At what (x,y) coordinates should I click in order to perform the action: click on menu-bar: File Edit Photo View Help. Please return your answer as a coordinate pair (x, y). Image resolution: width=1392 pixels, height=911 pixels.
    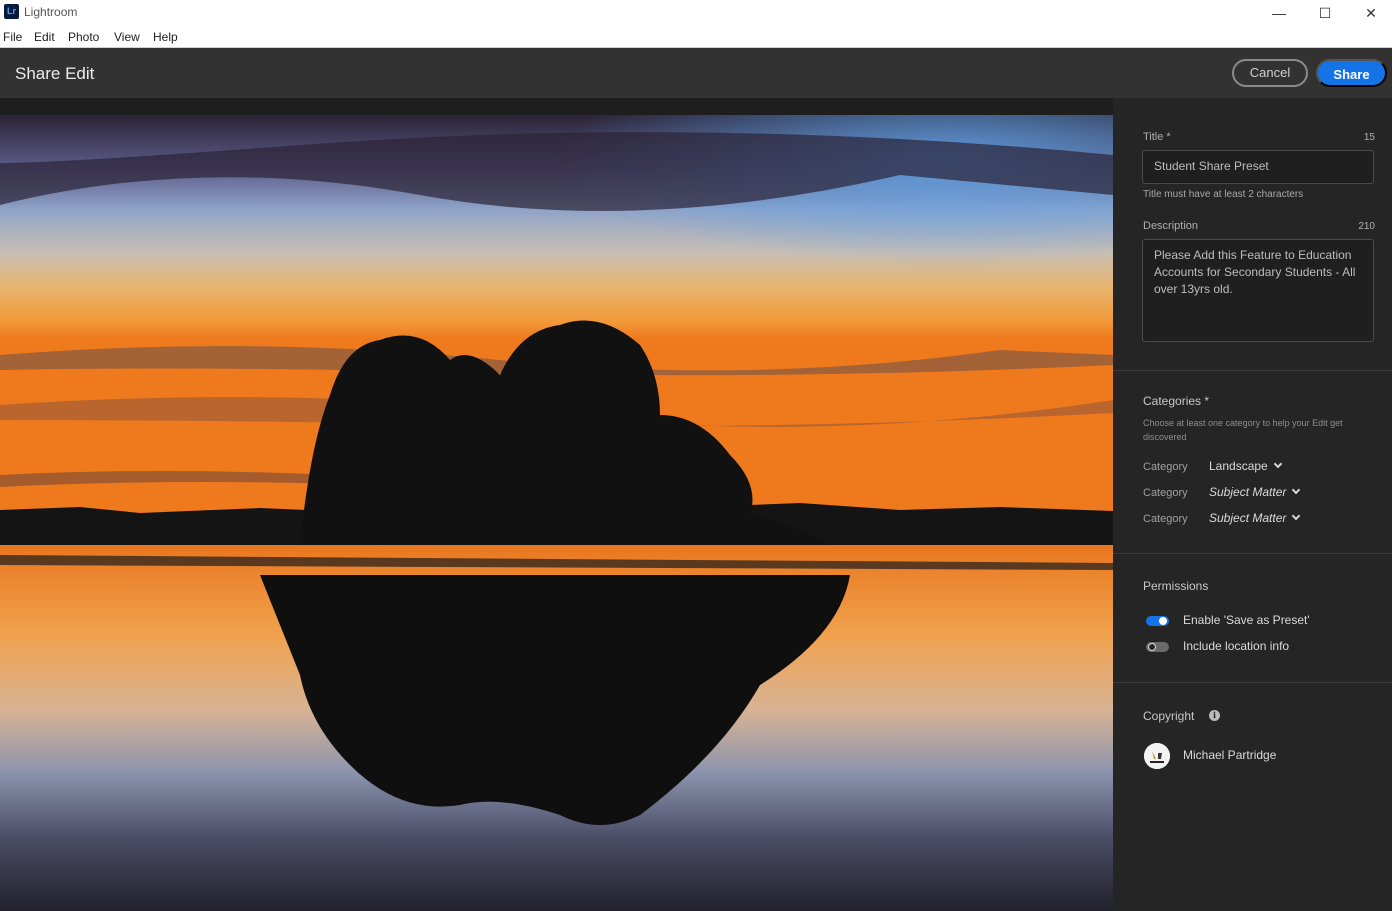
    Looking at the image, I should click on (696, 37).